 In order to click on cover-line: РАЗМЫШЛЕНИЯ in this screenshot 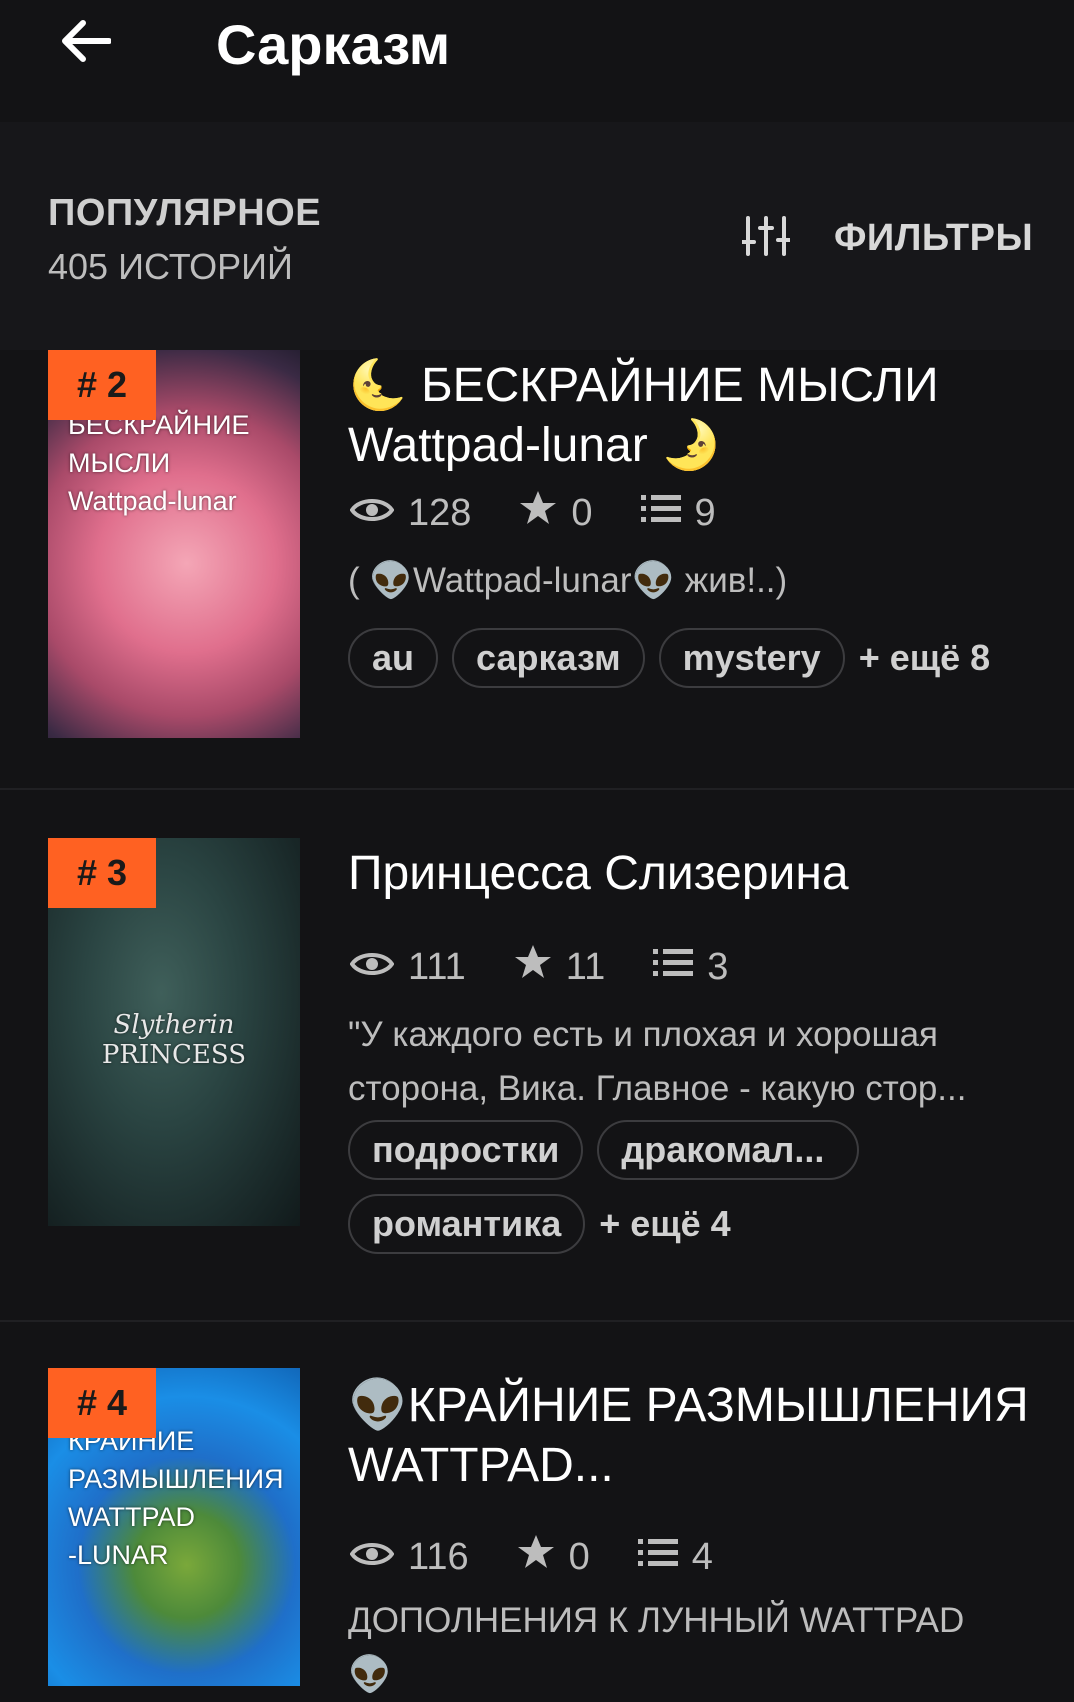, I will do `click(176, 1479)`.